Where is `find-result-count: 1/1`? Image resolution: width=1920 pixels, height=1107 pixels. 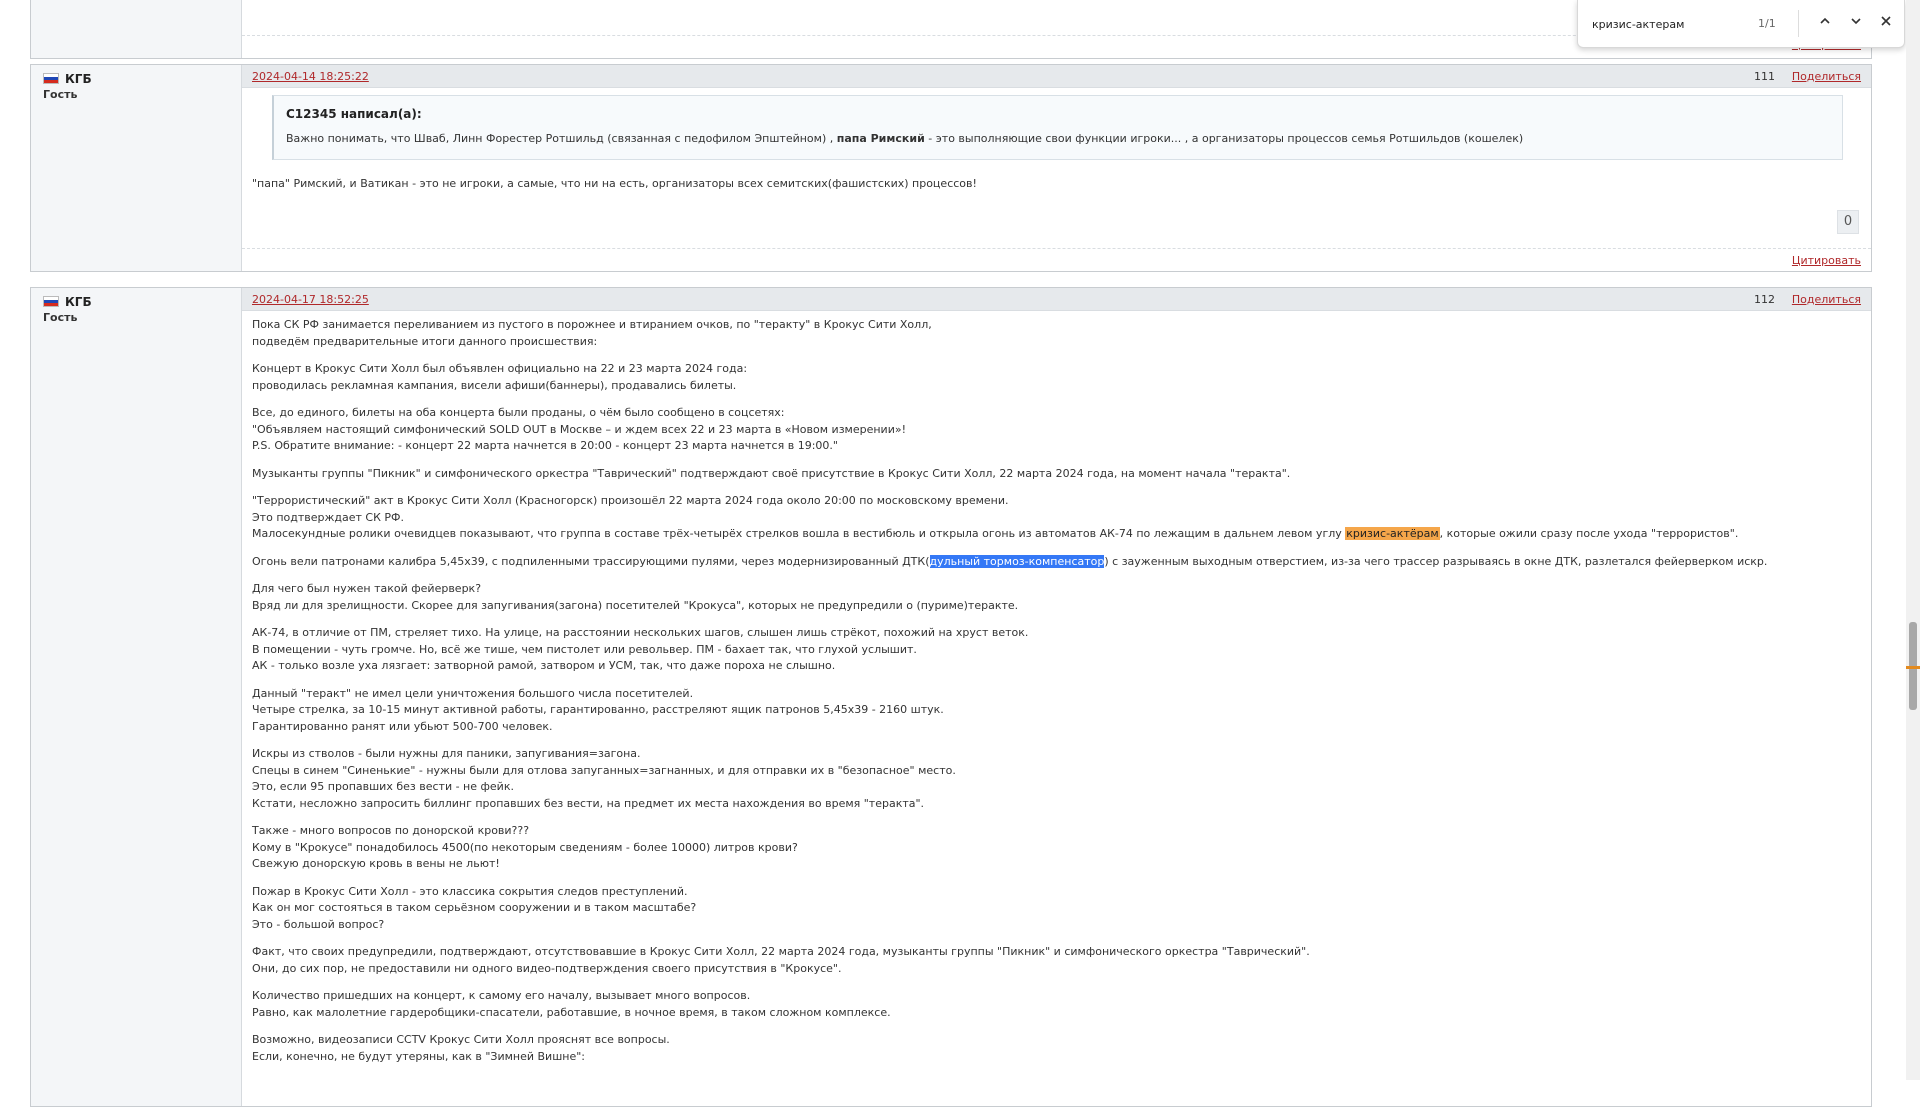 find-result-count: 1/1 is located at coordinates (1767, 23).